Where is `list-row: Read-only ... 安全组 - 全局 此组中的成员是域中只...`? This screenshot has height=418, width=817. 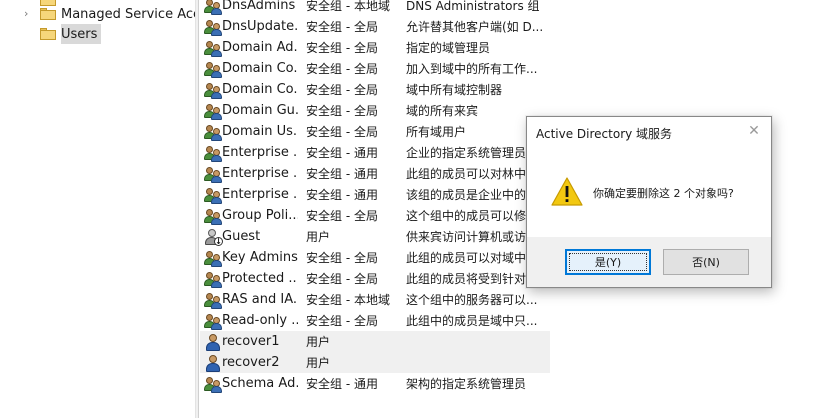
list-row: Read-only ... 安全组 - 全局 此组中的成员是域中只... is located at coordinates (380, 320).